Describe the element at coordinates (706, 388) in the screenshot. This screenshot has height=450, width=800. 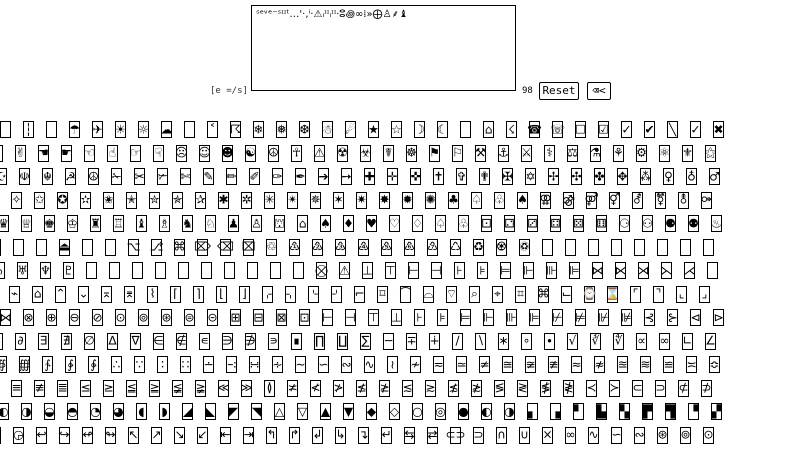
I see `glyph-key: ⊅` at that location.